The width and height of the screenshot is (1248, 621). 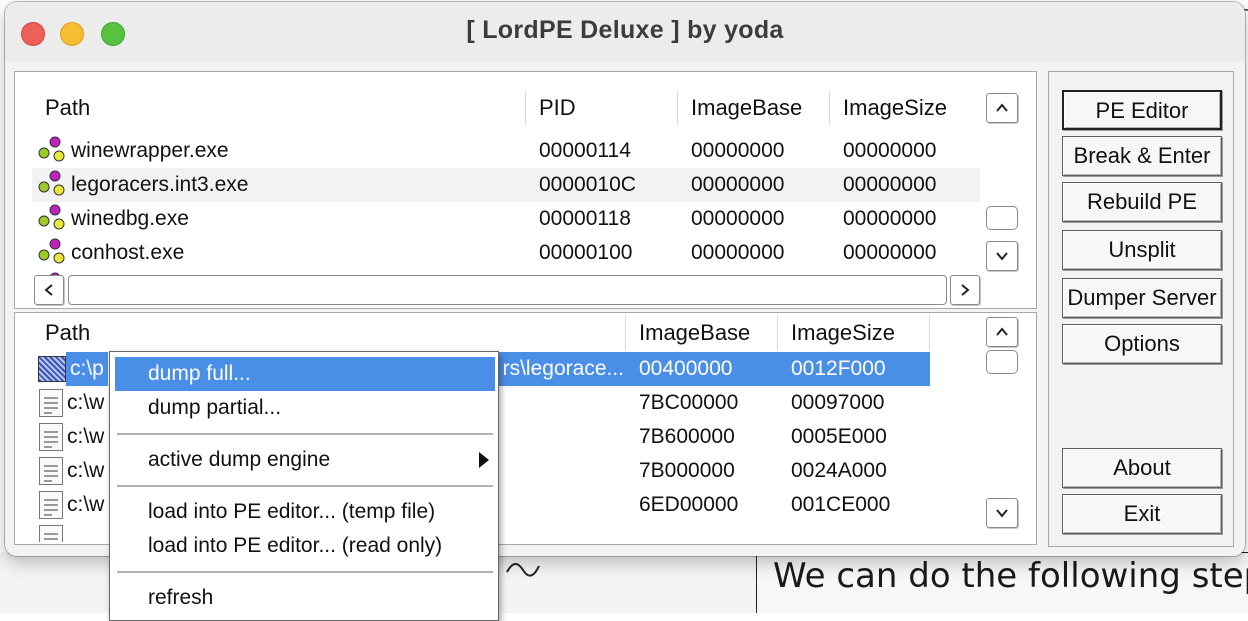 I want to click on process-scroll-up-button, so click(x=1002, y=108).